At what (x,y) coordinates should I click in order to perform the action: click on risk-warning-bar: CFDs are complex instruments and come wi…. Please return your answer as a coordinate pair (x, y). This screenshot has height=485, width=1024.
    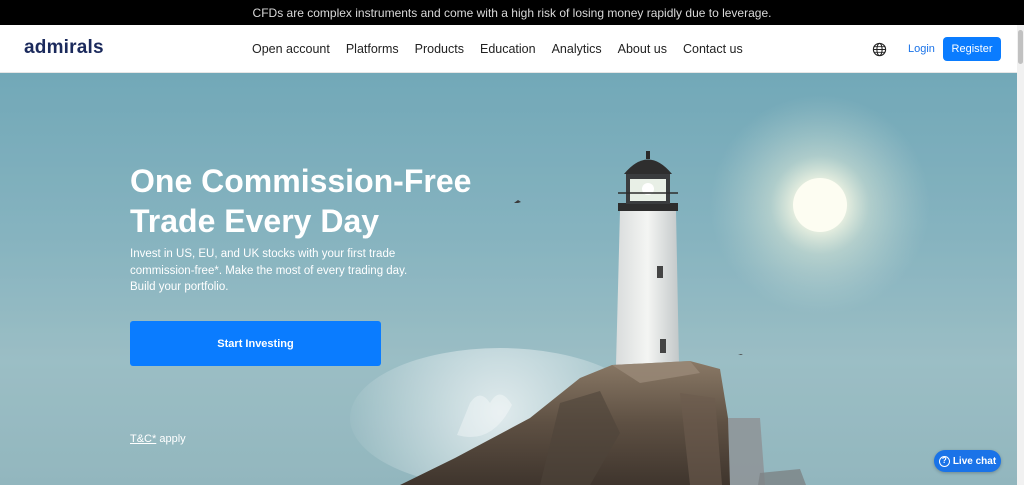
    Looking at the image, I should click on (512, 12).